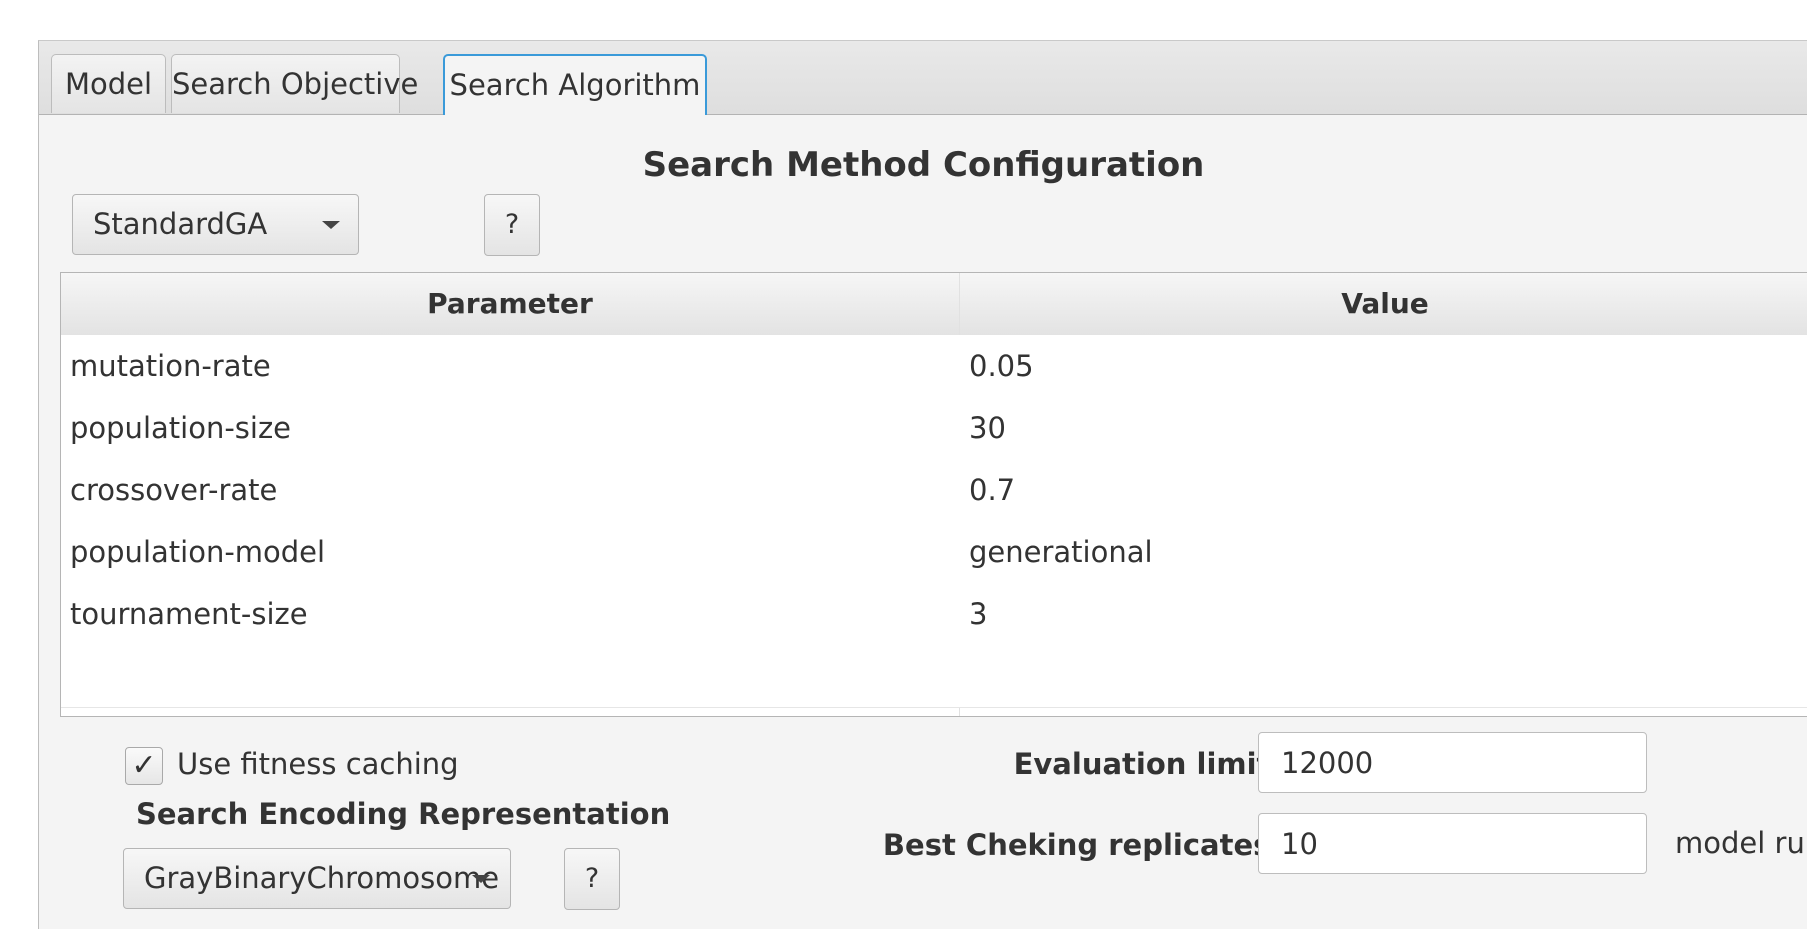 This screenshot has height=929, width=1807. What do you see at coordinates (403, 814) in the screenshot?
I see `encoding-title: Search Encoding Representation` at bounding box center [403, 814].